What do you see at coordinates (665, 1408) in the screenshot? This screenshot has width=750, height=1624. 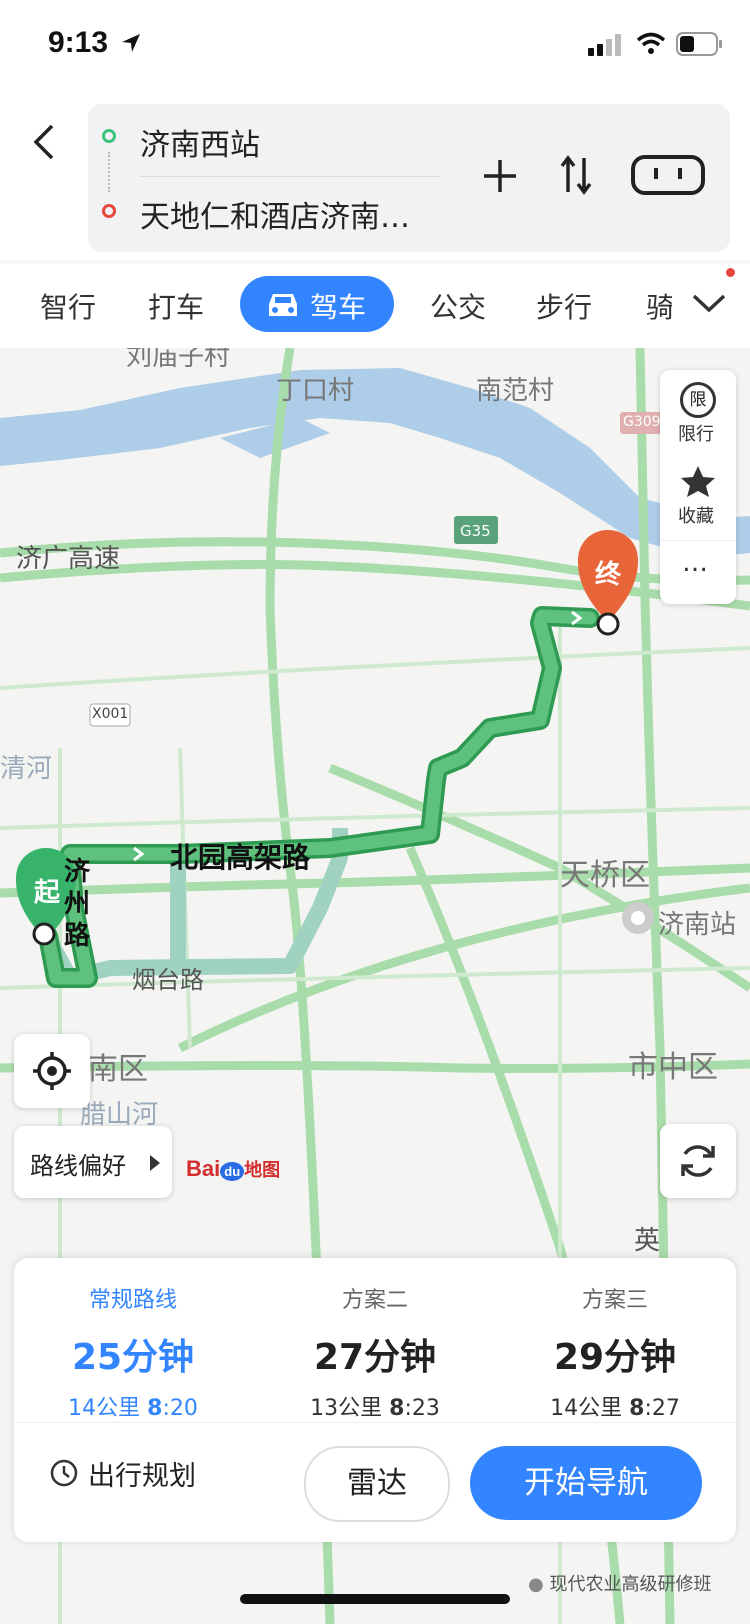 I see `option-lights: 27` at bounding box center [665, 1408].